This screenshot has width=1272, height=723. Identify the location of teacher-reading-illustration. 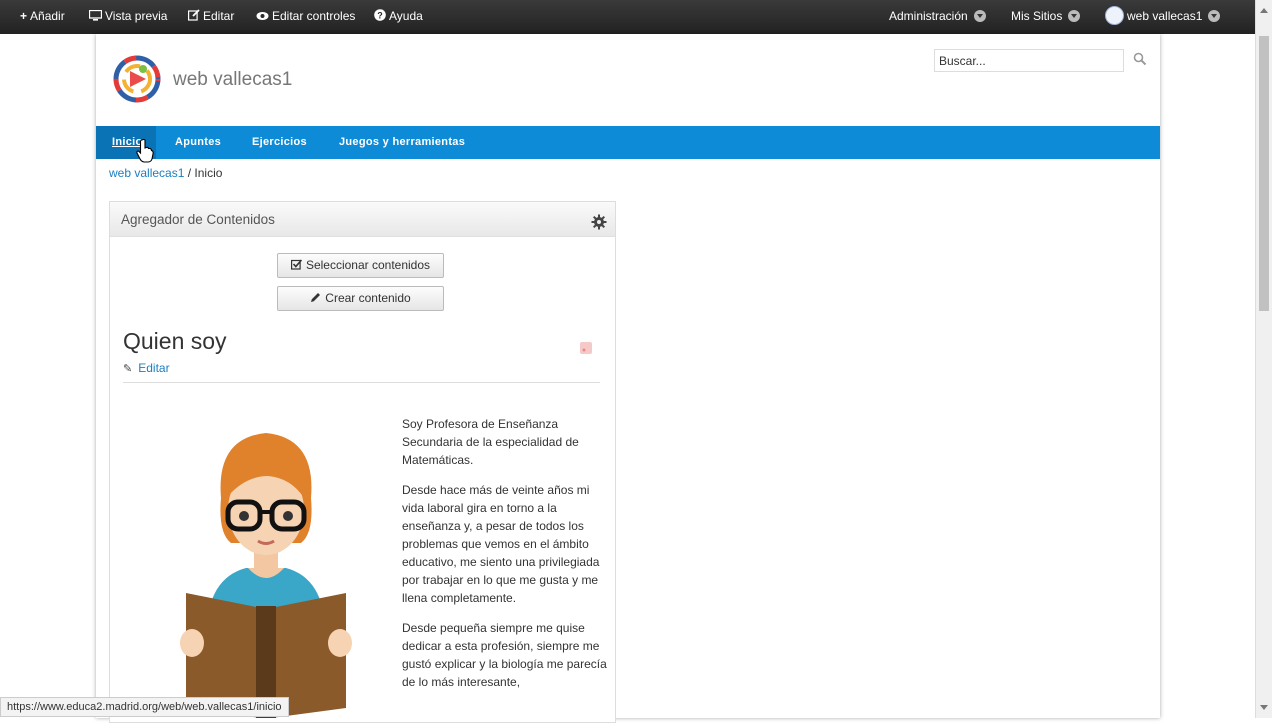
(266, 575).